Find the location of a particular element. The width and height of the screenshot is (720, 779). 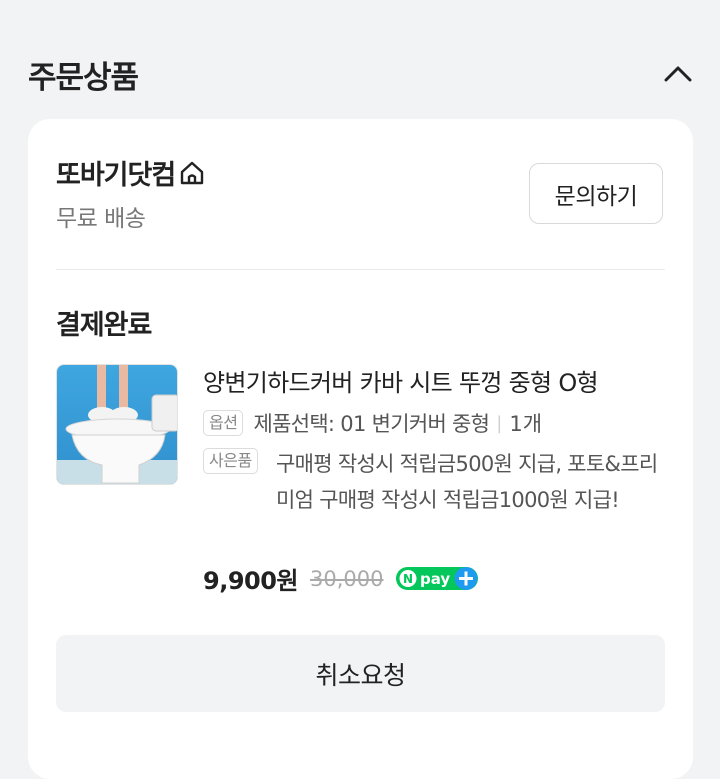

store-name-row: 또바기닷컴 is located at coordinates (131, 172).